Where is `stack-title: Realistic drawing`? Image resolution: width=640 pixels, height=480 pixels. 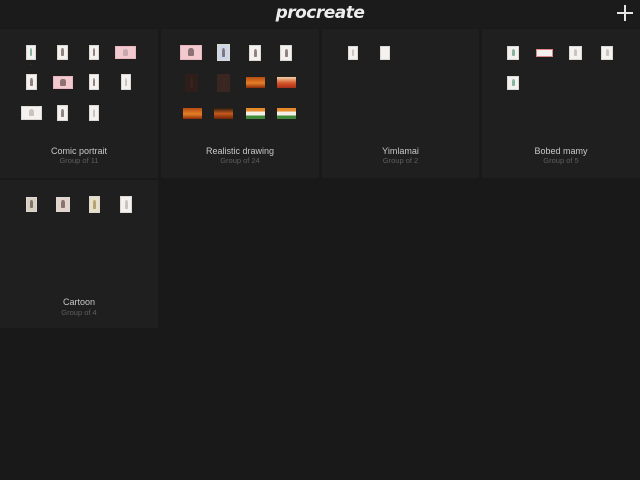
stack-title: Realistic drawing is located at coordinates (240, 151).